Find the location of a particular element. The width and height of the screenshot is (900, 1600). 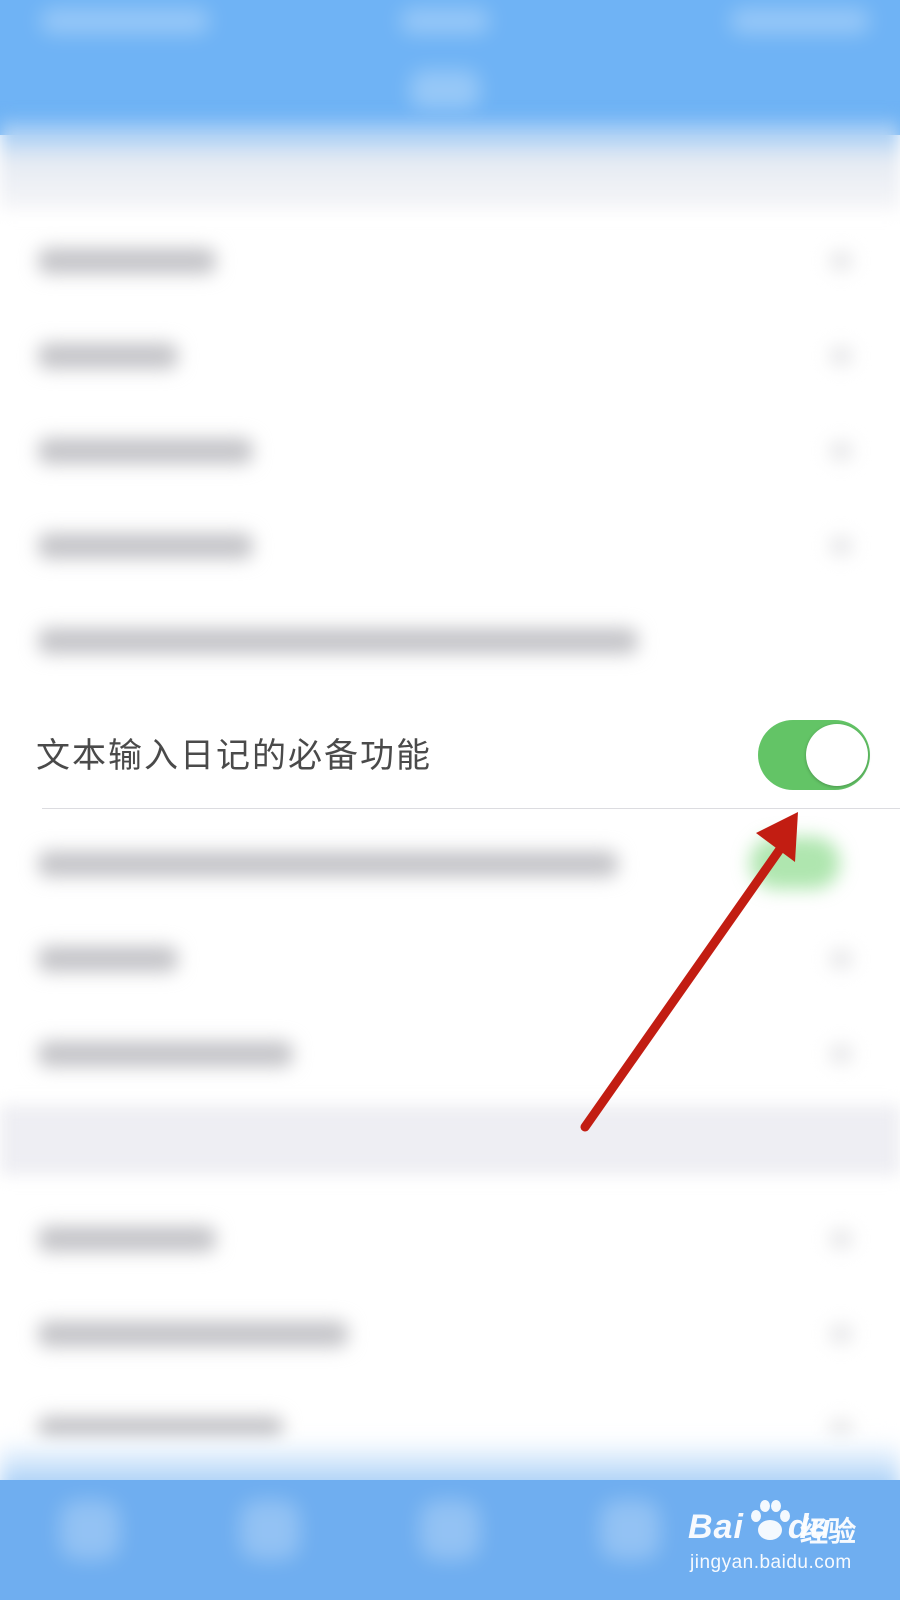

section-separator is located at coordinates (450, 1140).